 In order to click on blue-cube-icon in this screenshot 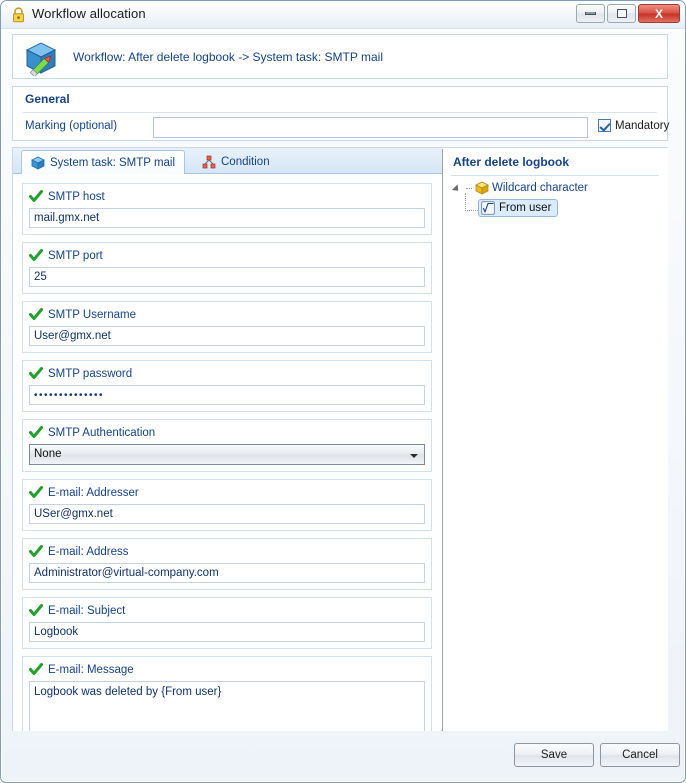, I will do `click(38, 163)`.